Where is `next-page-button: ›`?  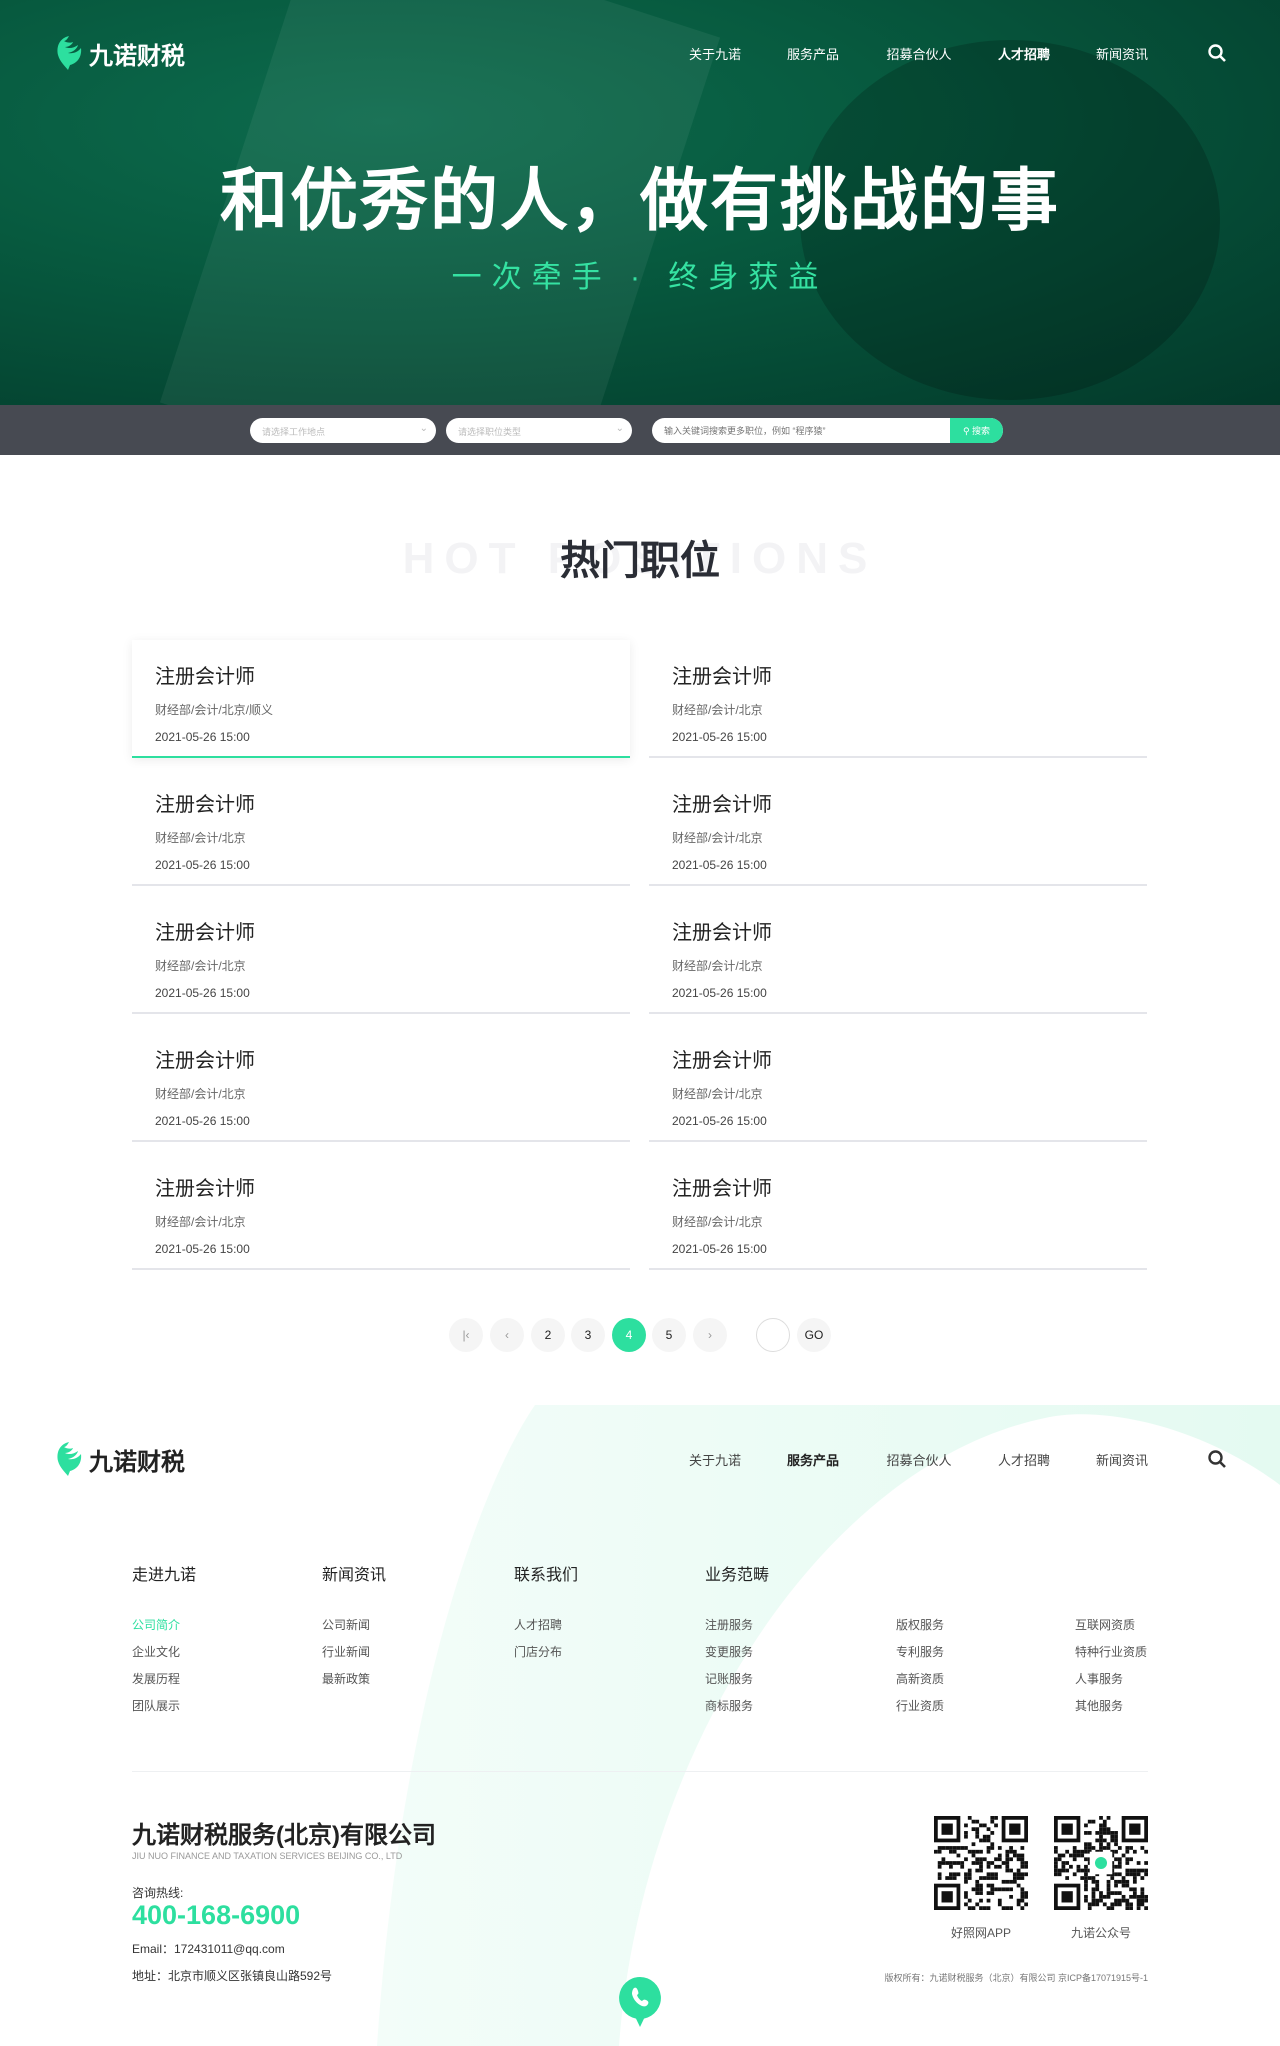 next-page-button: › is located at coordinates (710, 1335).